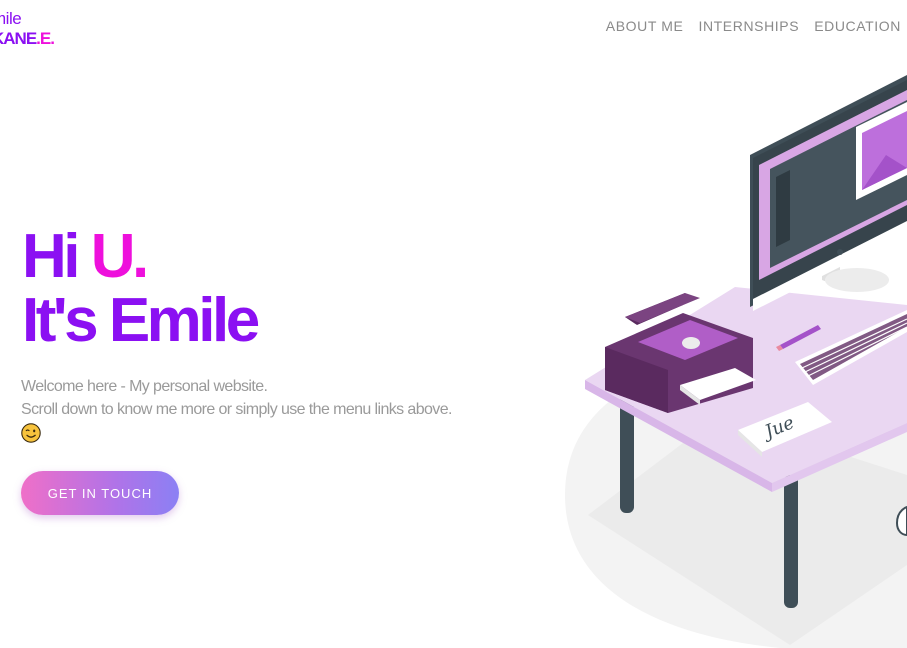  I want to click on logo-last-text: KANE, so click(18, 38).